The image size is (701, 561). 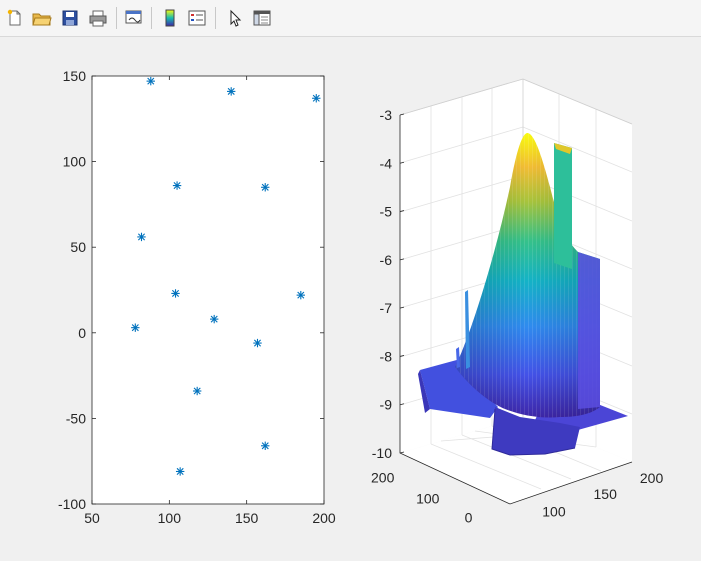 What do you see at coordinates (386, 356) in the screenshot?
I see `surface-z-tick-label: -8` at bounding box center [386, 356].